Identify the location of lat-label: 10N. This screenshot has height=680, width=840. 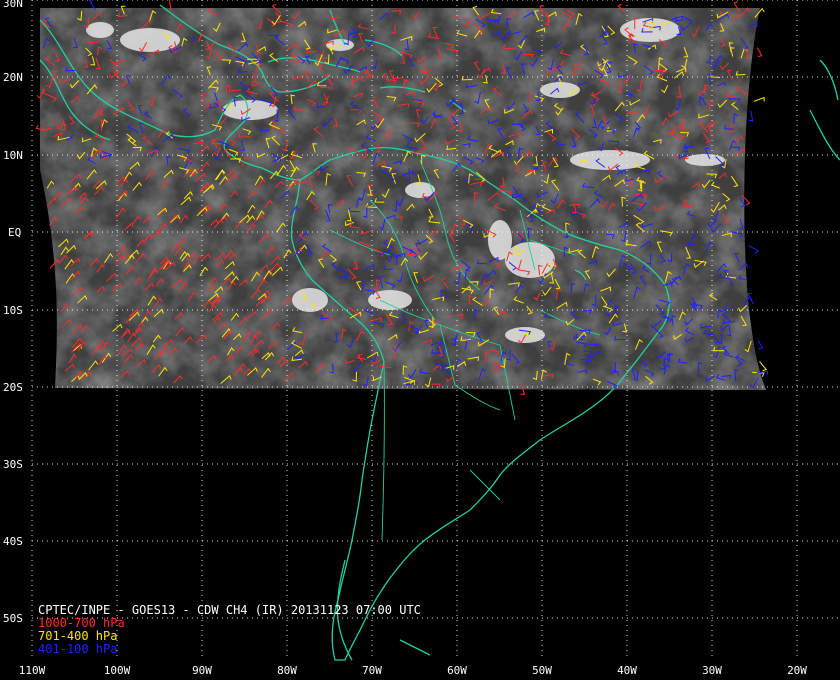
(13, 155).